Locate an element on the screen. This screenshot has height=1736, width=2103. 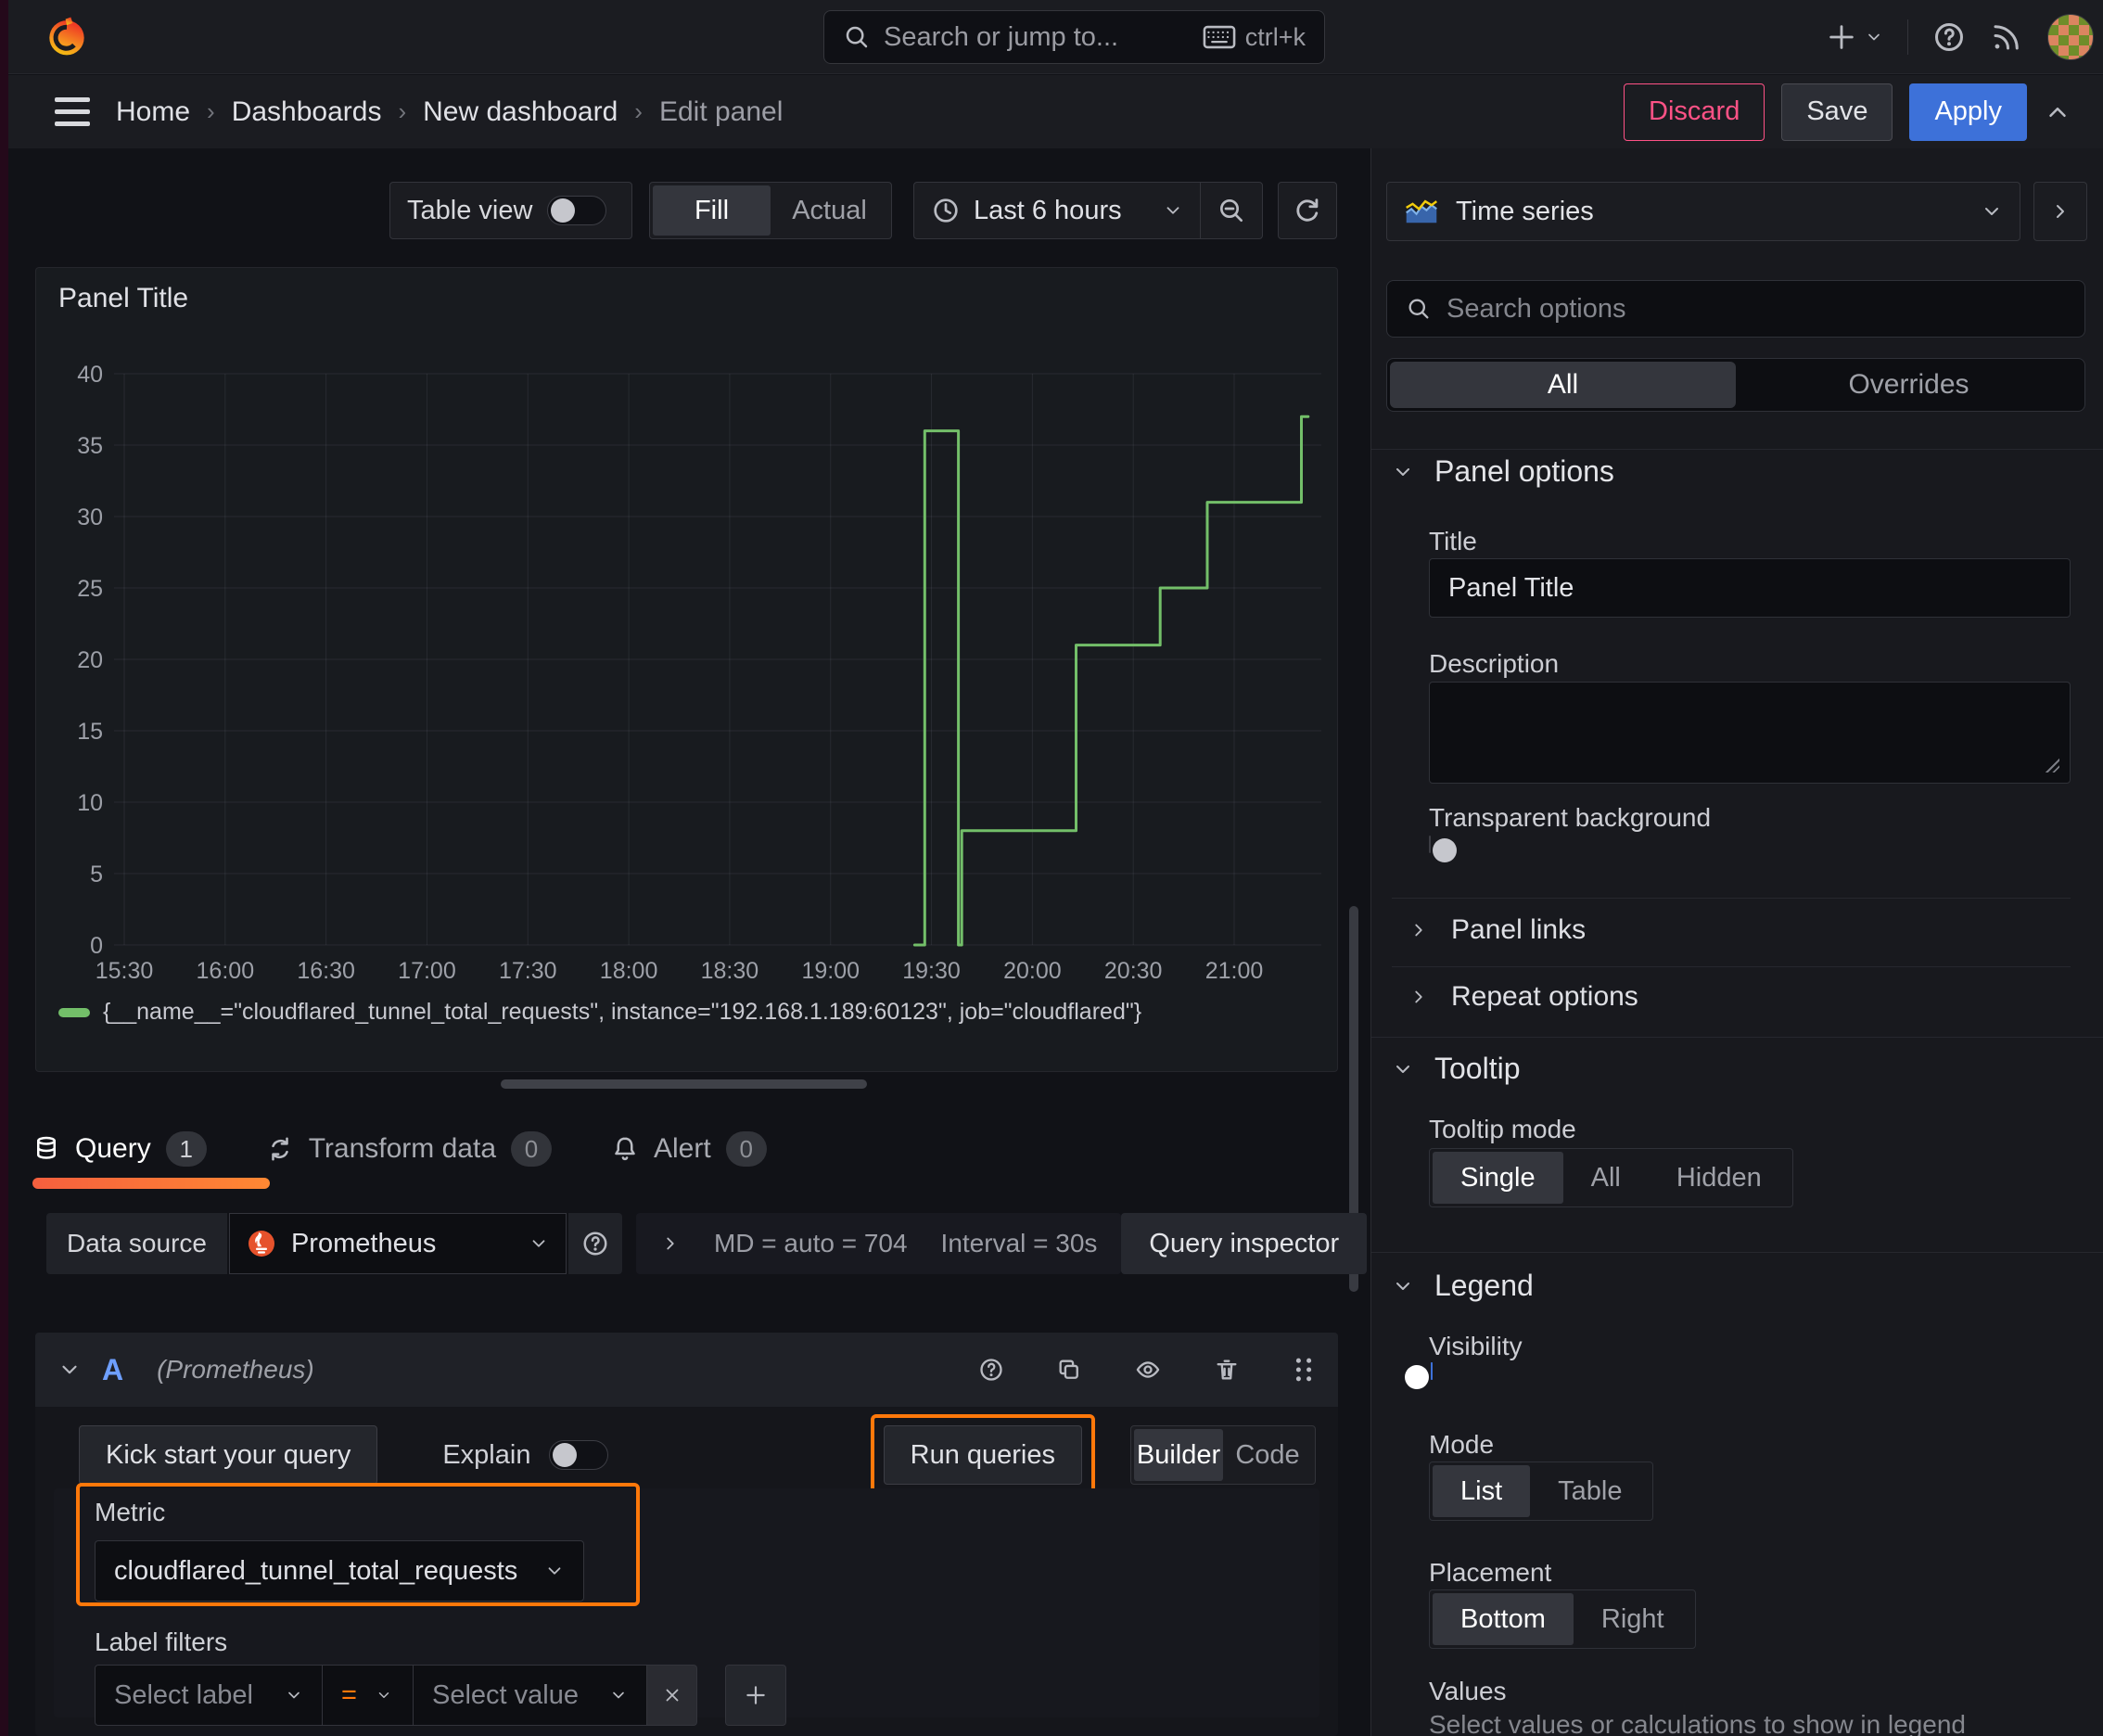
add-menu-button is located at coordinates (1854, 37).